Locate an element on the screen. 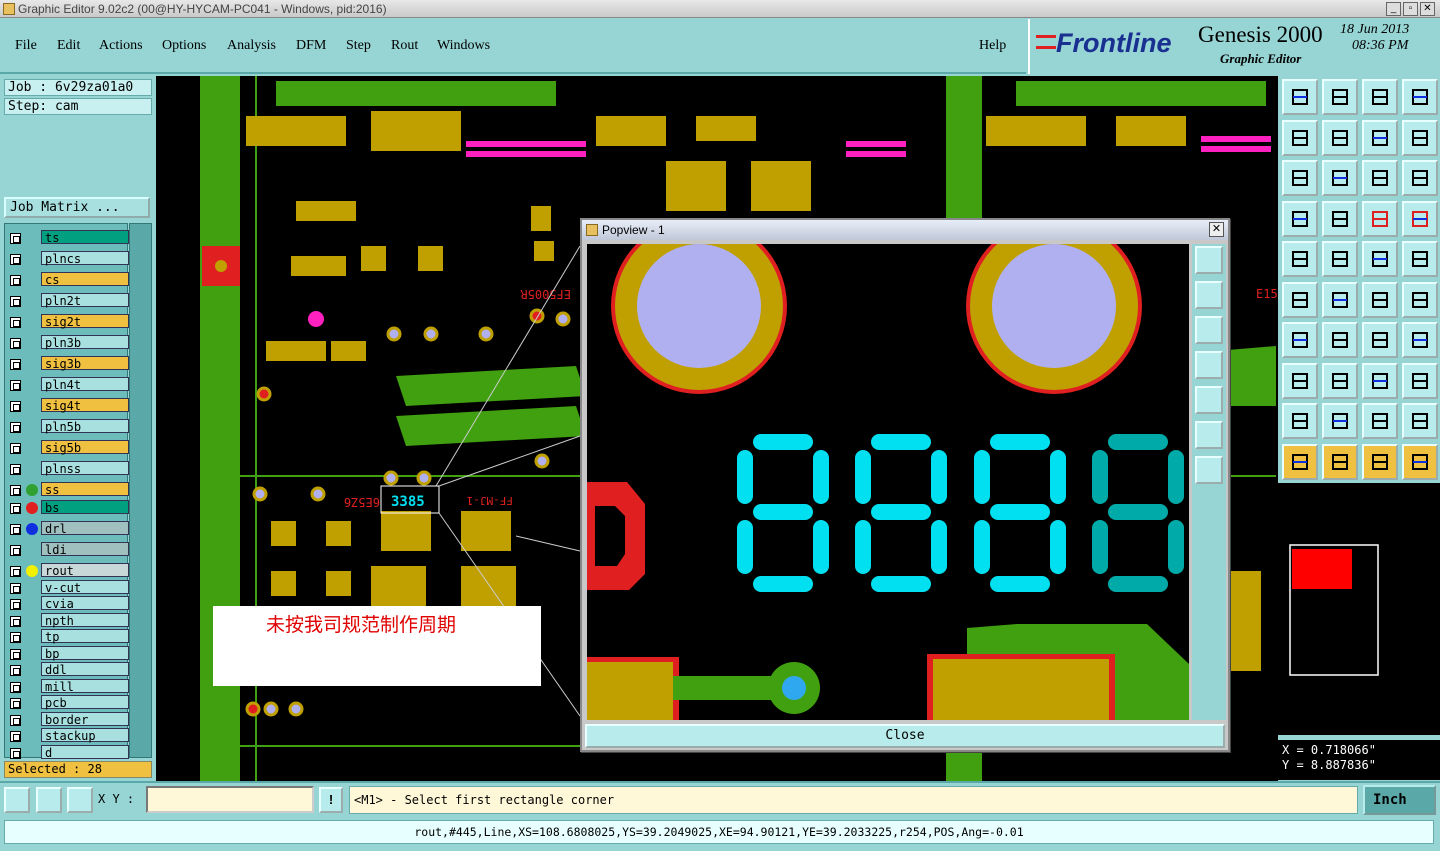 The width and height of the screenshot is (1440, 851). layer-name: ts is located at coordinates (85, 237).